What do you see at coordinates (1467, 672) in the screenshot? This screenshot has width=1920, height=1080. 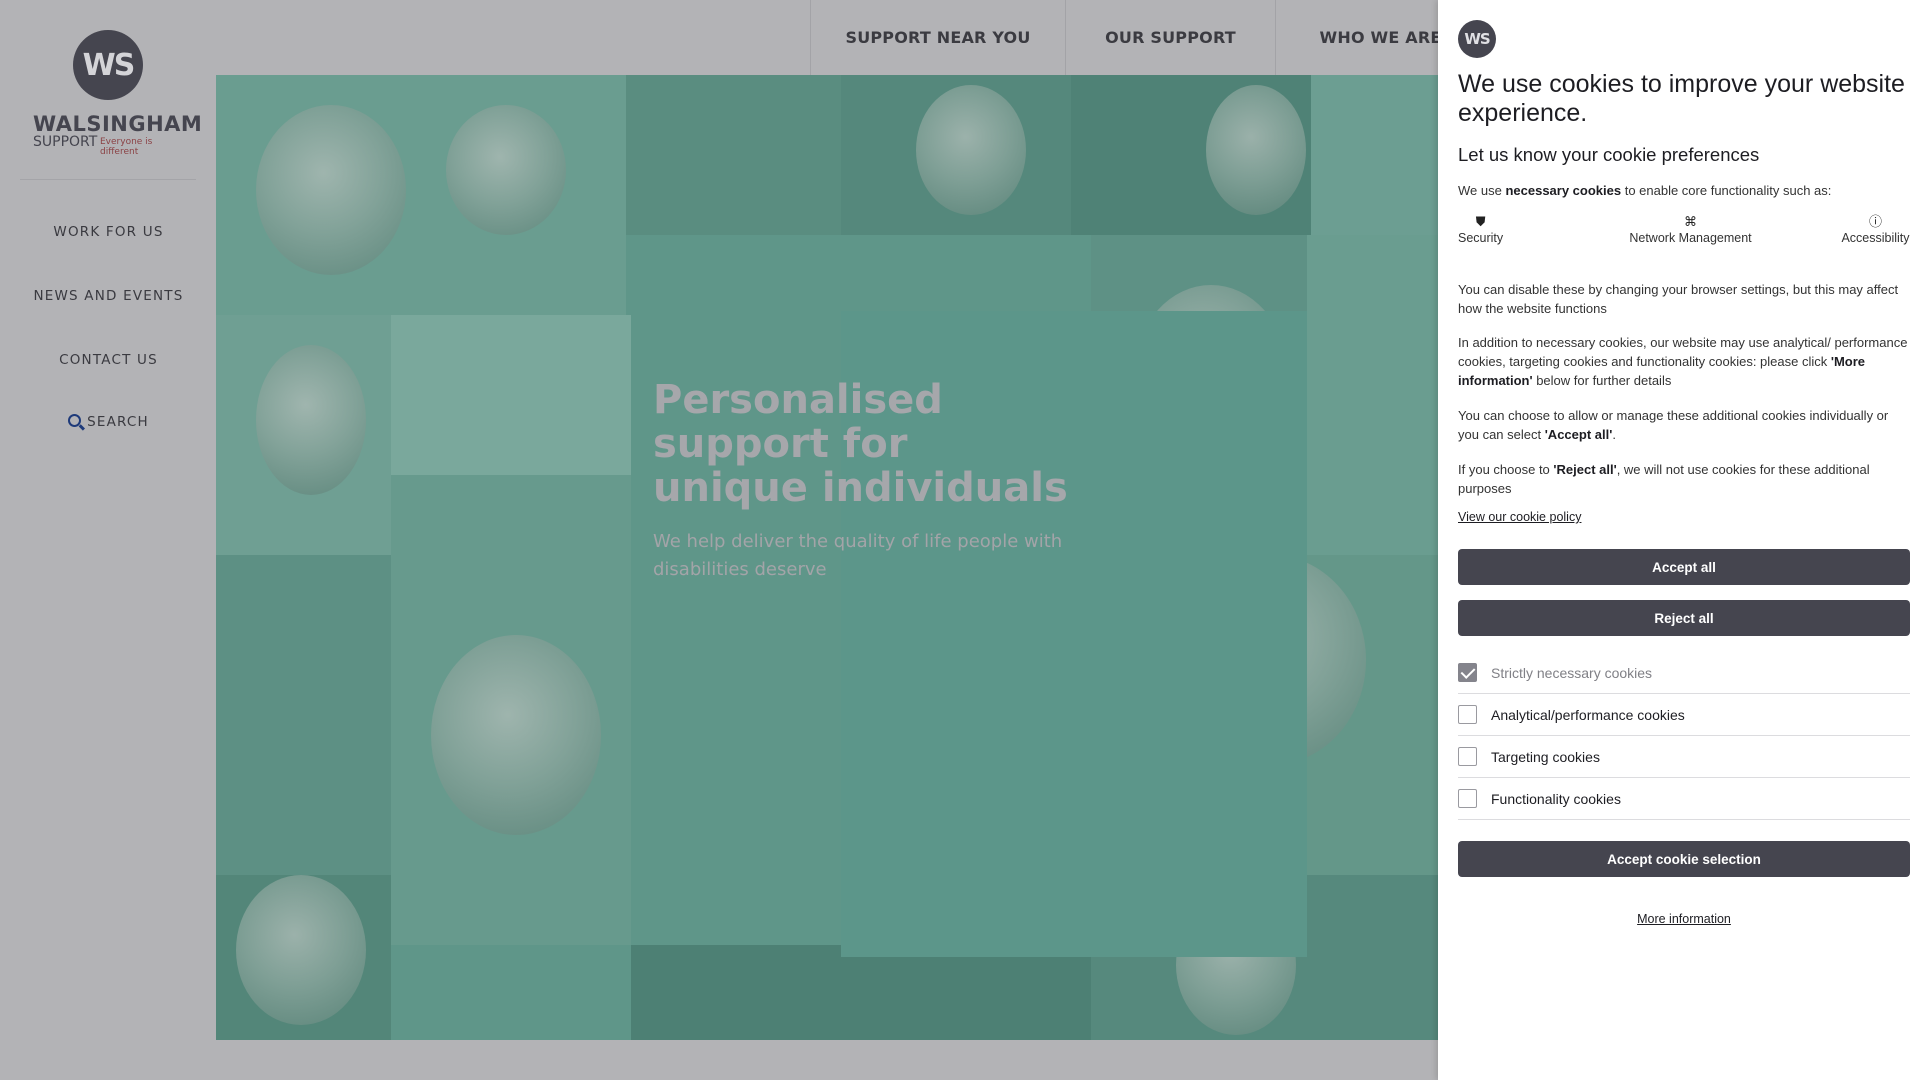 I see `strictly-necessary-checkbox` at bounding box center [1467, 672].